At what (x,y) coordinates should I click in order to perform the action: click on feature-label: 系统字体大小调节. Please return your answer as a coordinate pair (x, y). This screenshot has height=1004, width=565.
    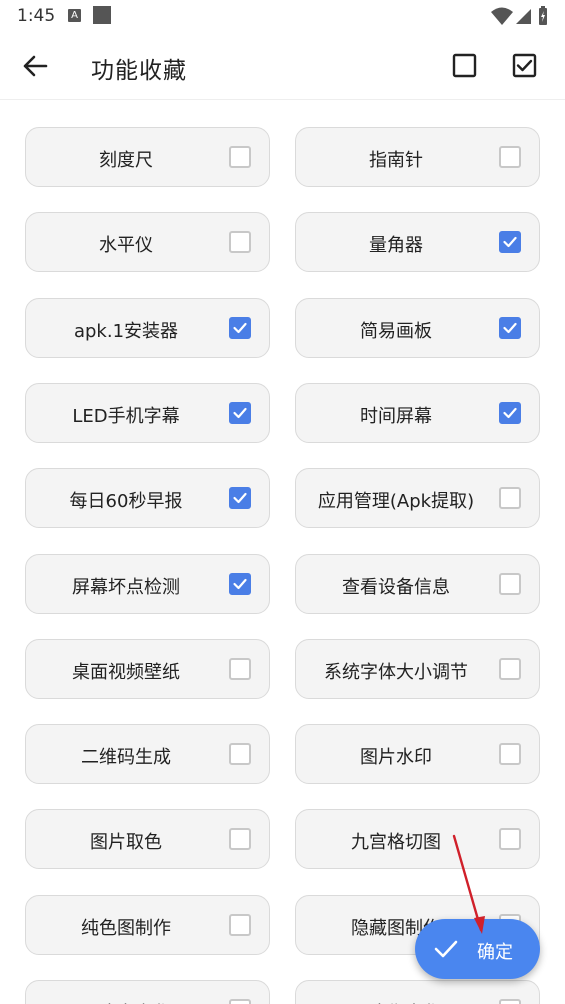
    Looking at the image, I should click on (396, 672).